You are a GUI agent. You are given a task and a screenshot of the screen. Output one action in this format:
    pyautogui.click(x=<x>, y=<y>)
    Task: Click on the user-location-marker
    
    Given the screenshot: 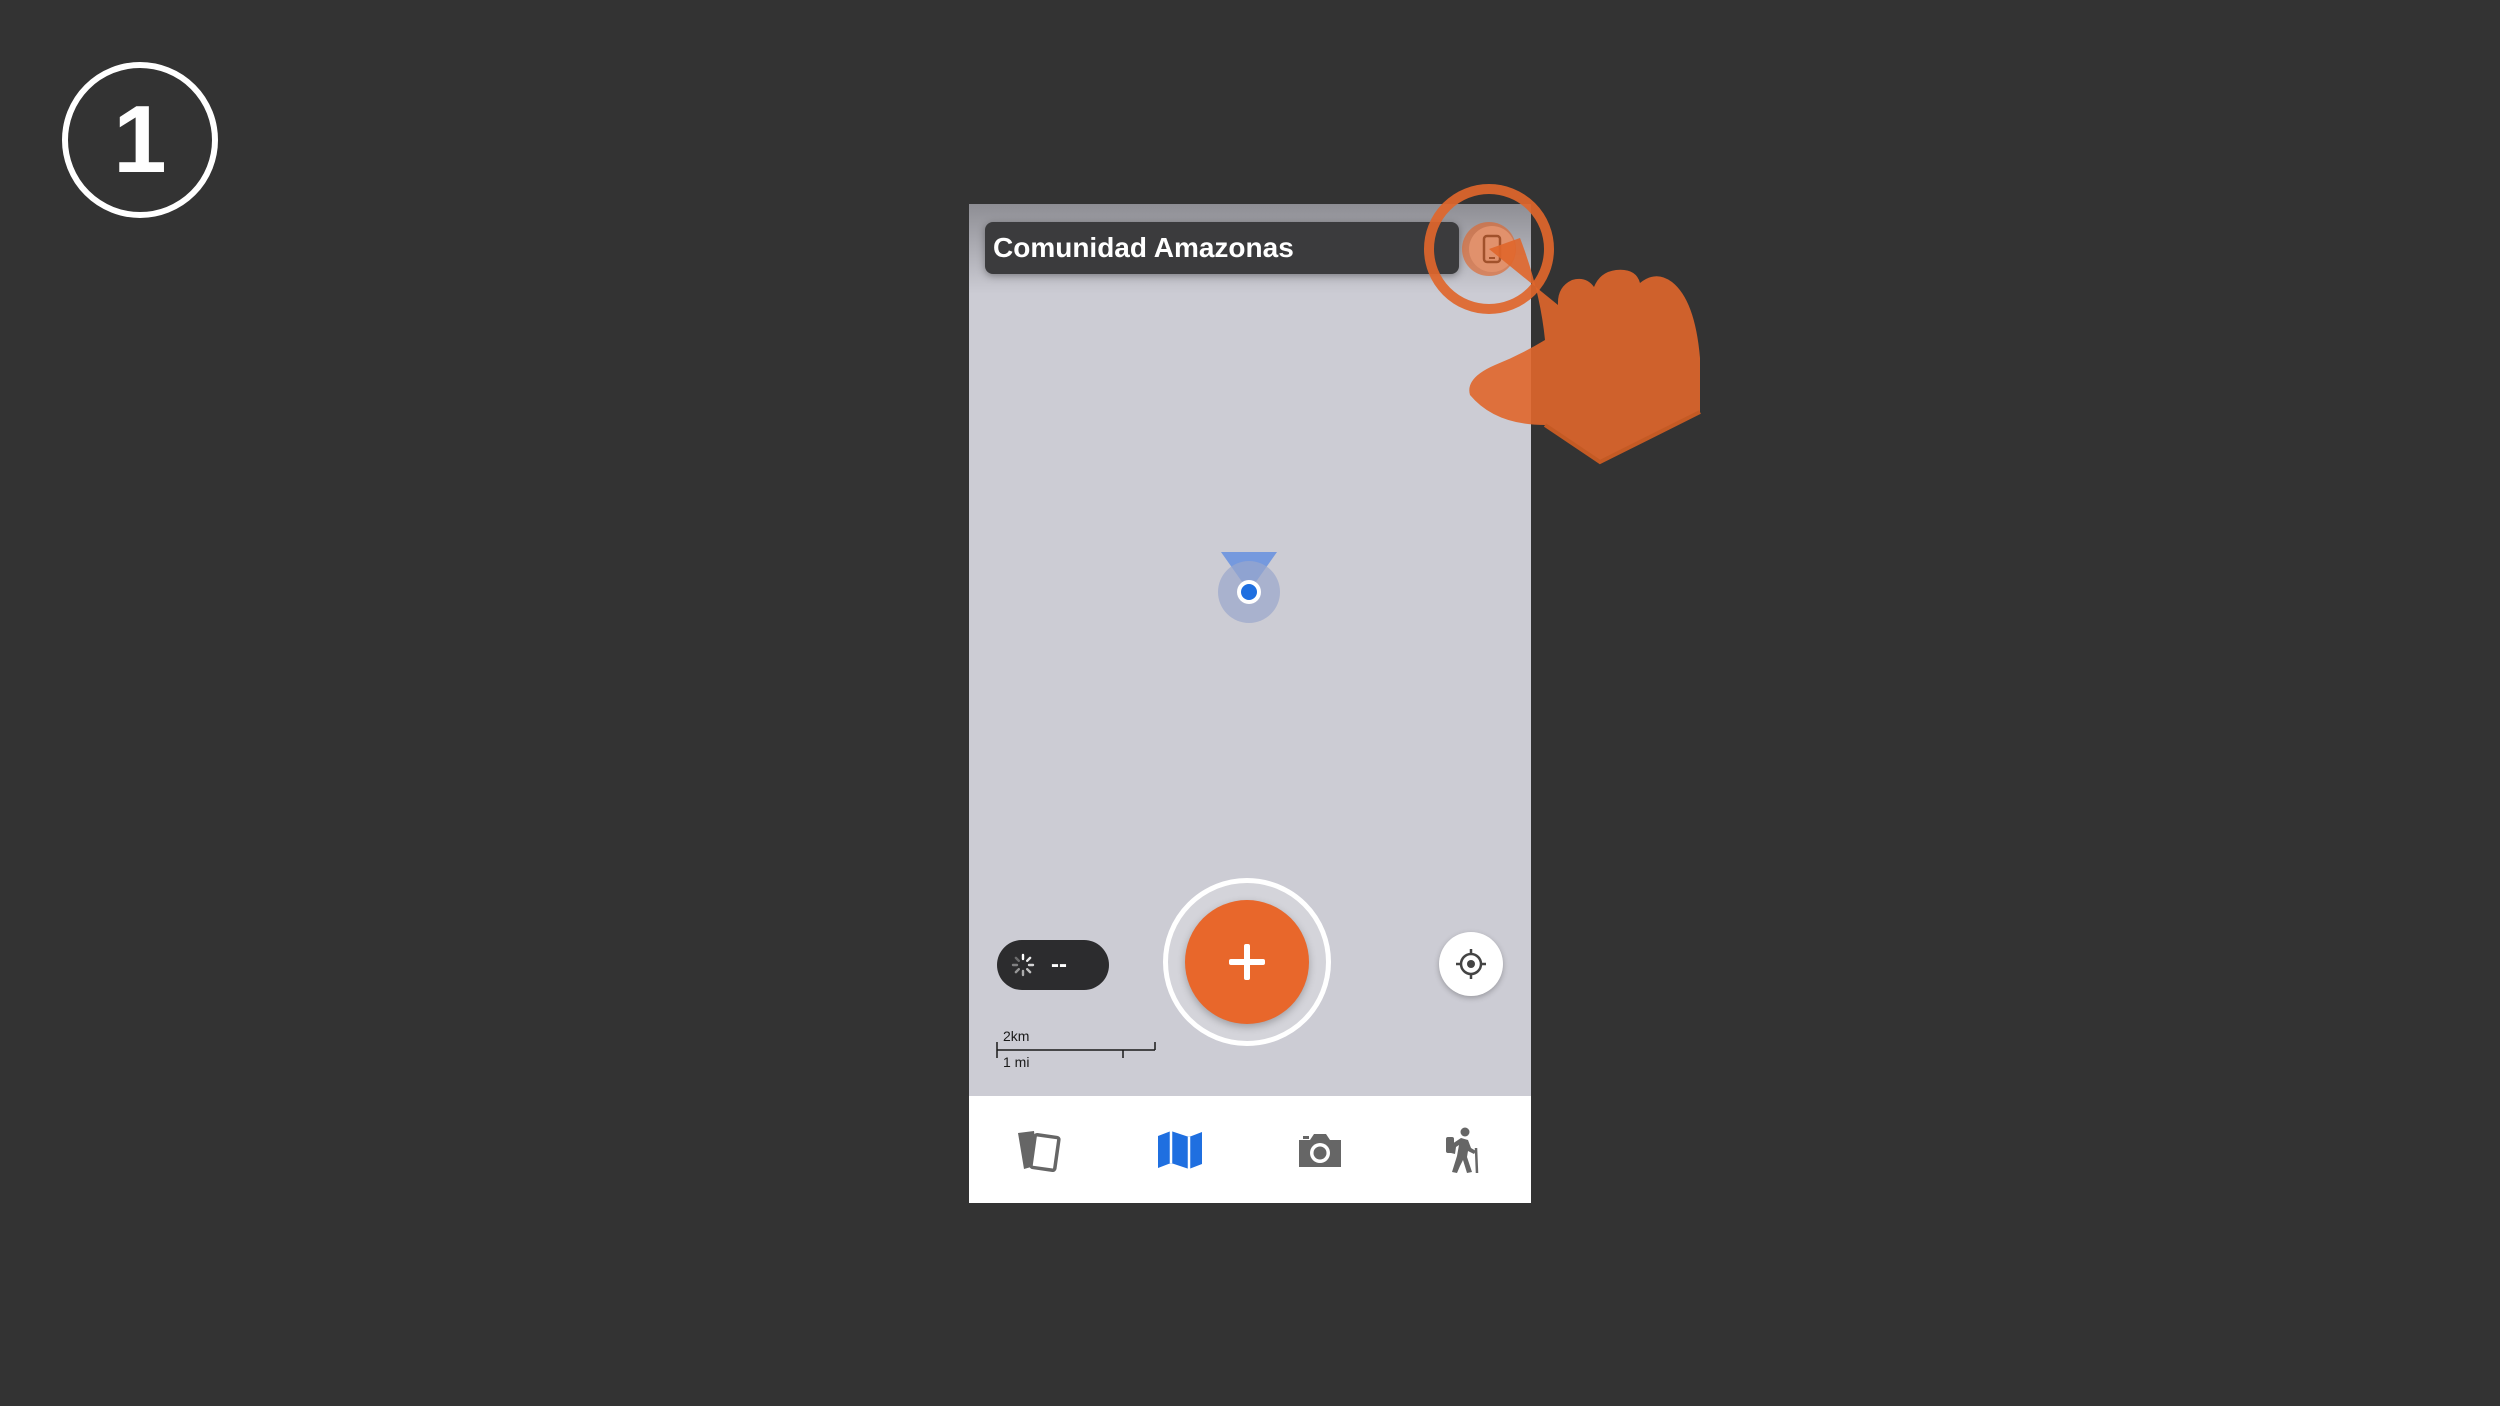 What is the action you would take?
    pyautogui.click(x=1249, y=587)
    